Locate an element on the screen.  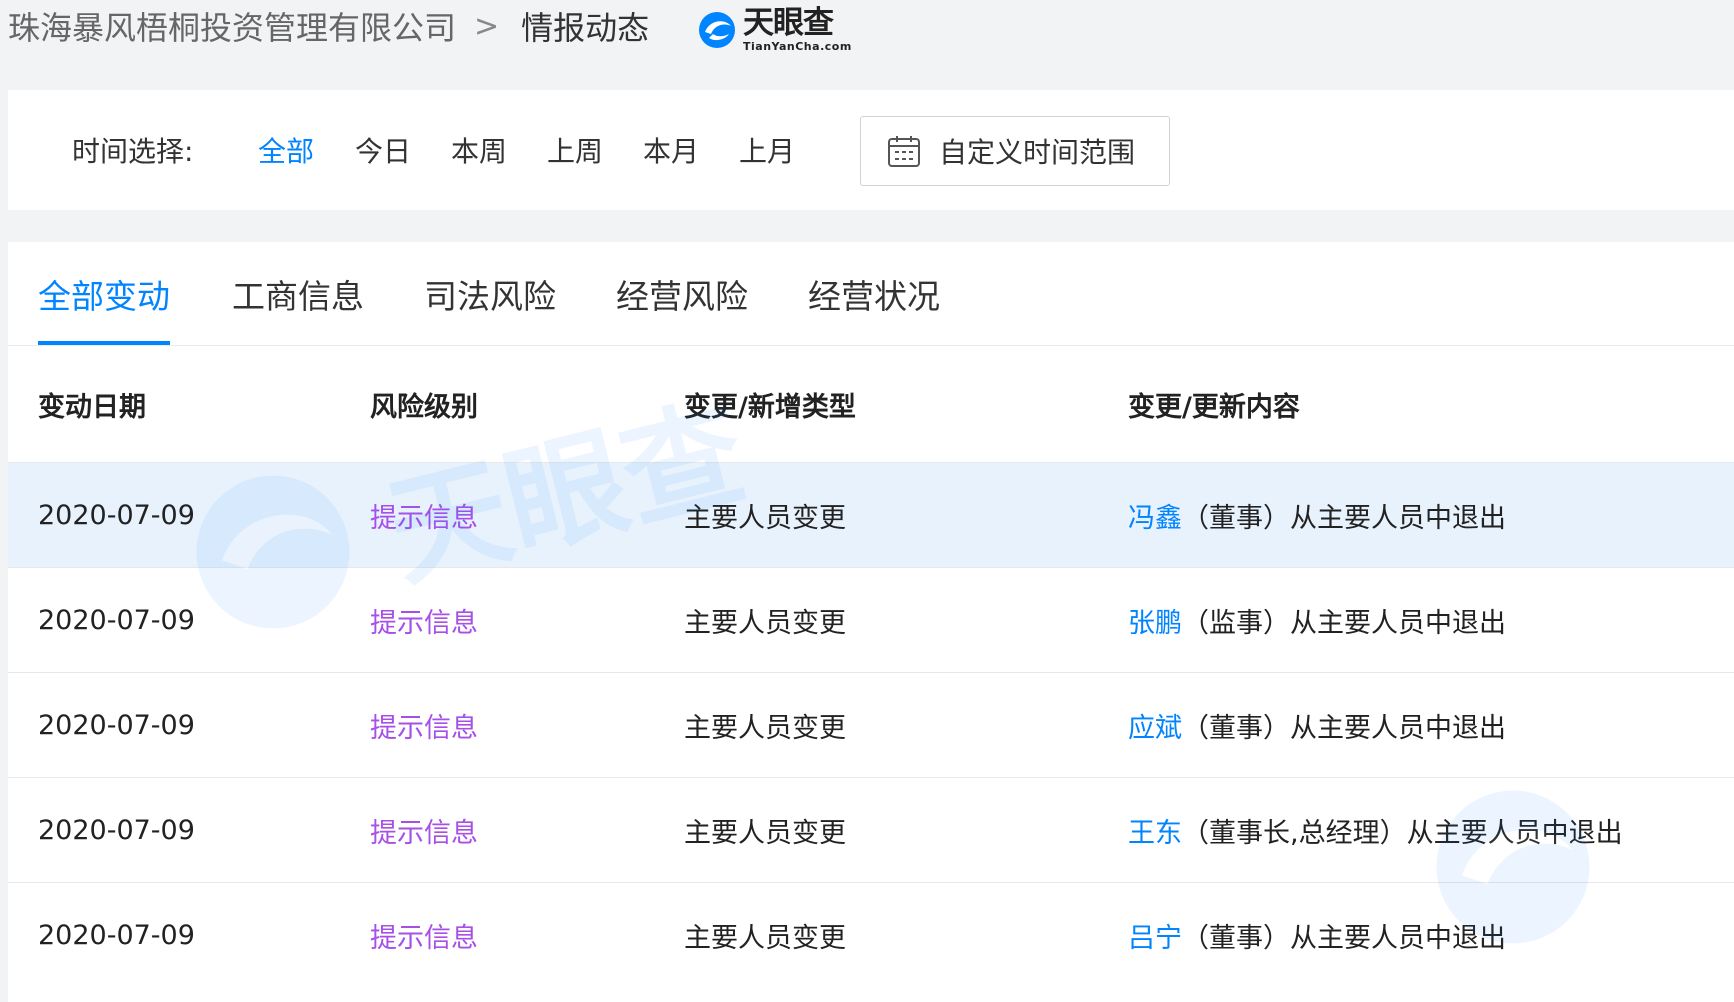
person-link: 冯鑫 is located at coordinates (1155, 515).